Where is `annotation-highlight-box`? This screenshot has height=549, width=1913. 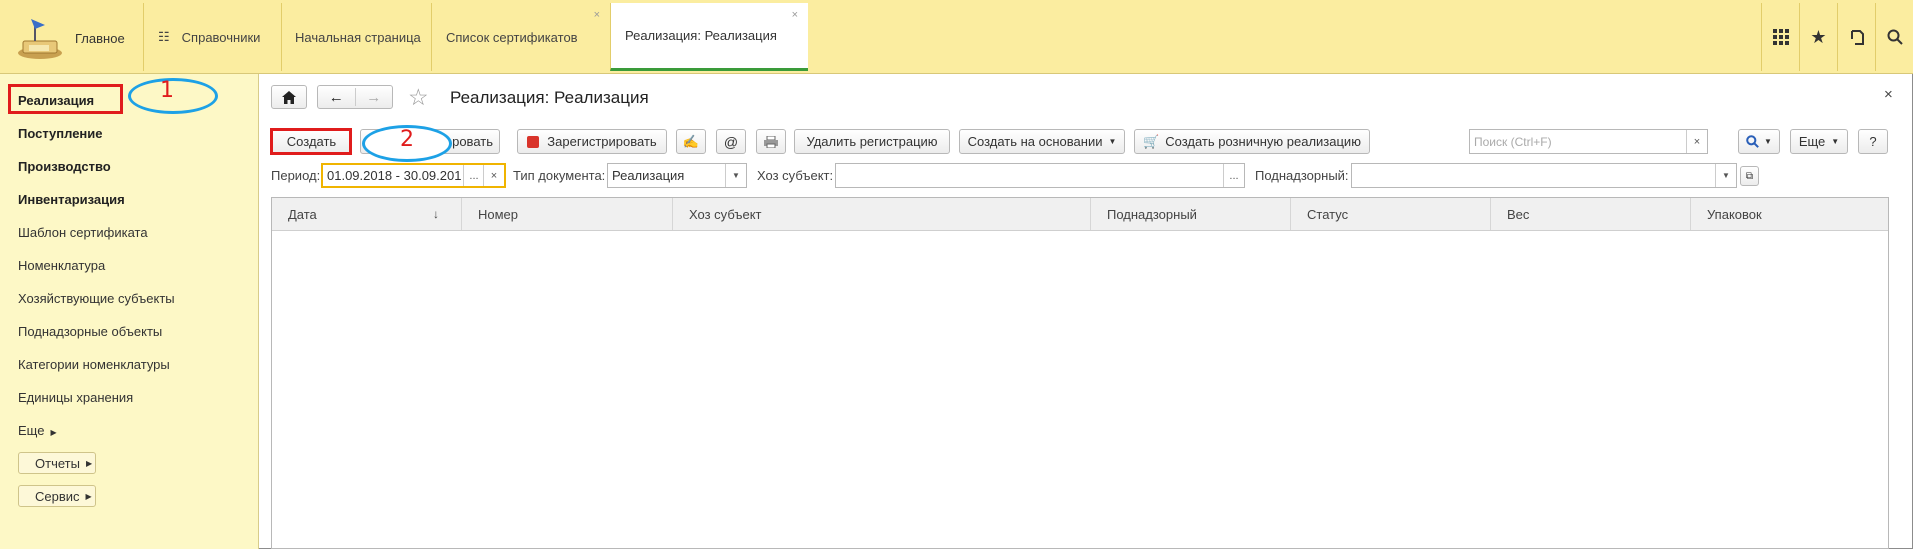
annotation-highlight-box is located at coordinates (311, 141).